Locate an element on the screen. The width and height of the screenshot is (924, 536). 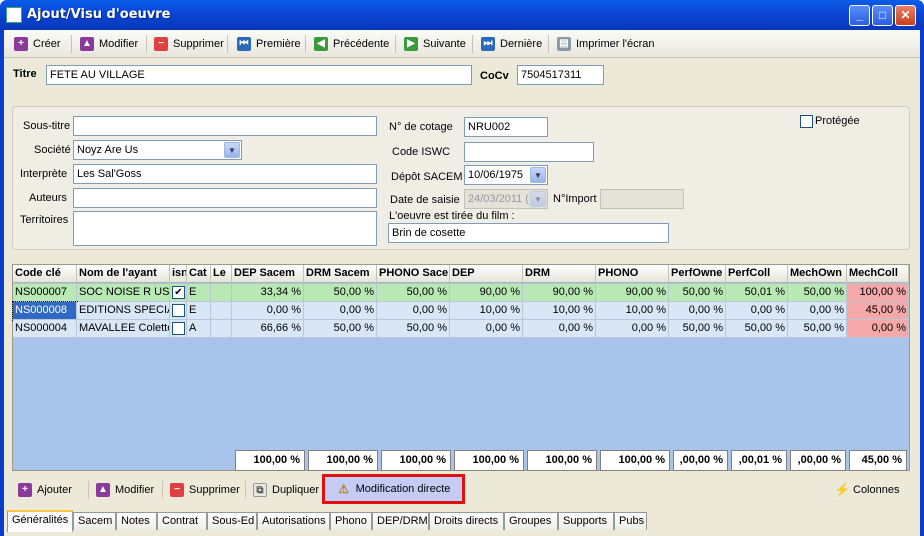
subtitle-input is located at coordinates (225, 126).